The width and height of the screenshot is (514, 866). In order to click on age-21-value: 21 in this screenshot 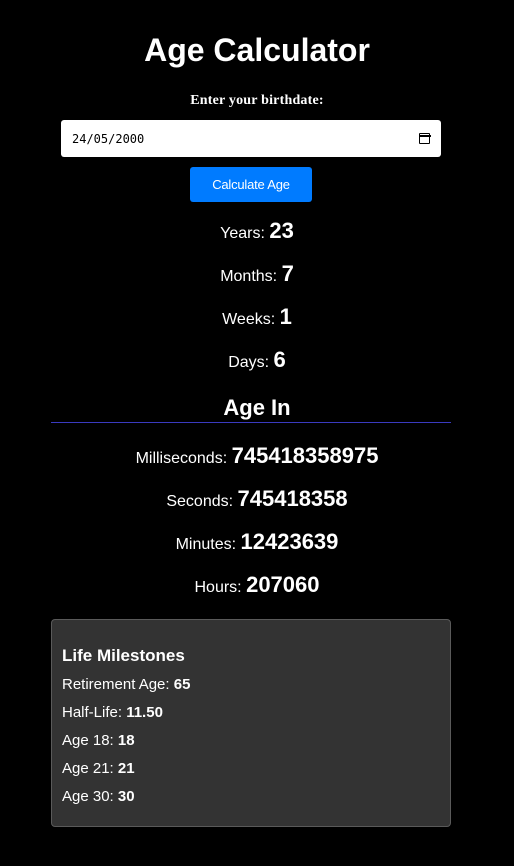, I will do `click(126, 768)`.